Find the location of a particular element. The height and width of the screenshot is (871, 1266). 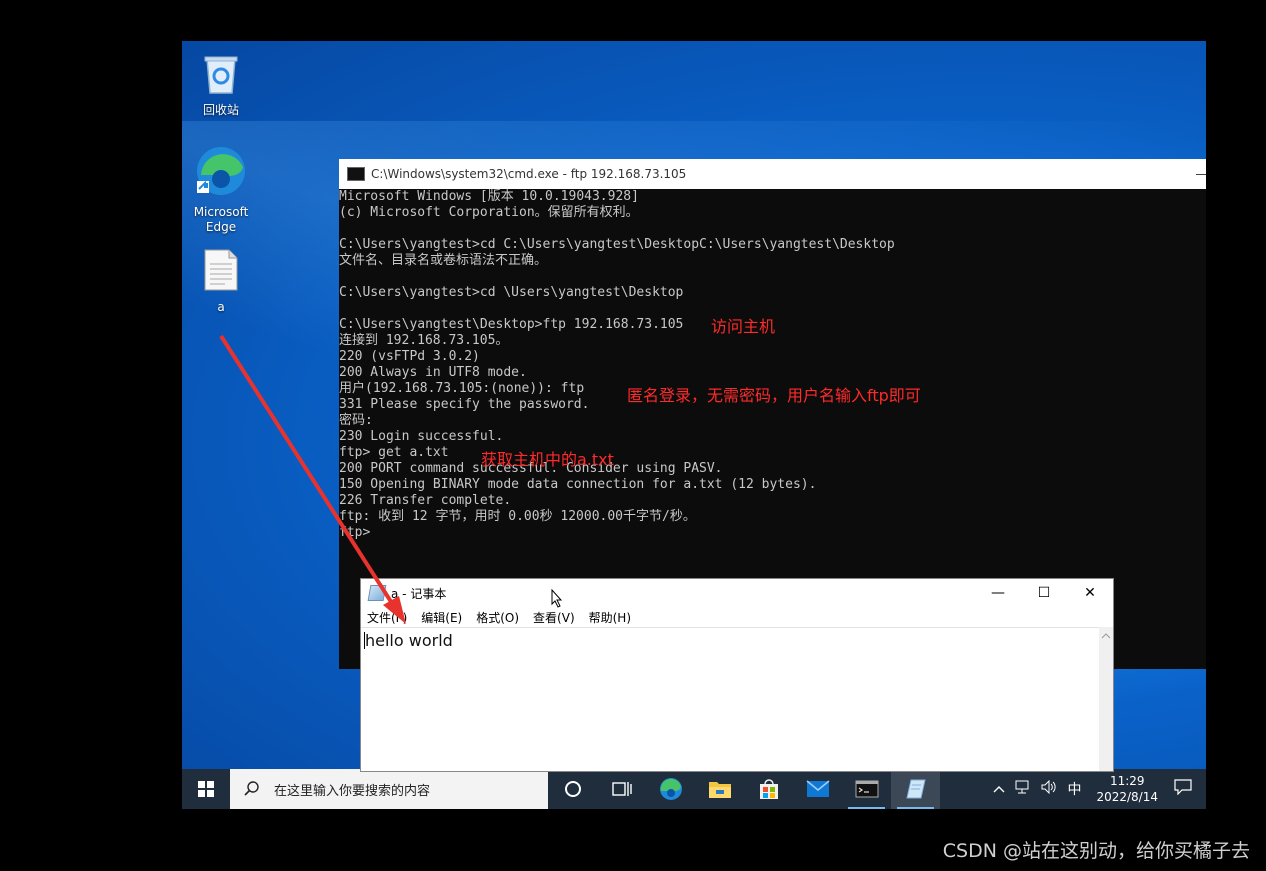

taskbar-search-box: 在这里输入你要搜索的内容 is located at coordinates (389, 789).